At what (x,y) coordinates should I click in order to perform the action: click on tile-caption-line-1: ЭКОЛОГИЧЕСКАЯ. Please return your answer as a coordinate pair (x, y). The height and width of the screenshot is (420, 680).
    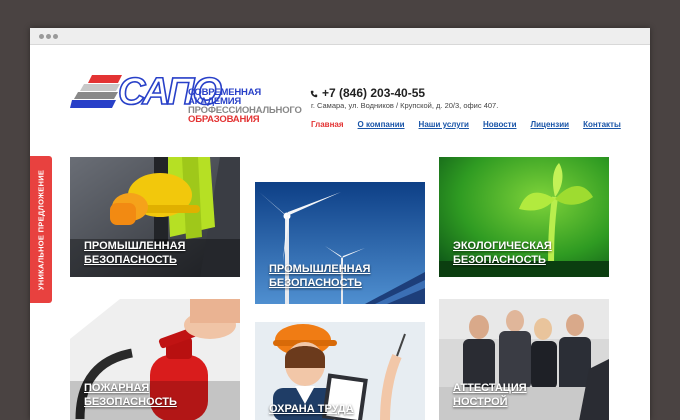
    Looking at the image, I should click on (502, 246).